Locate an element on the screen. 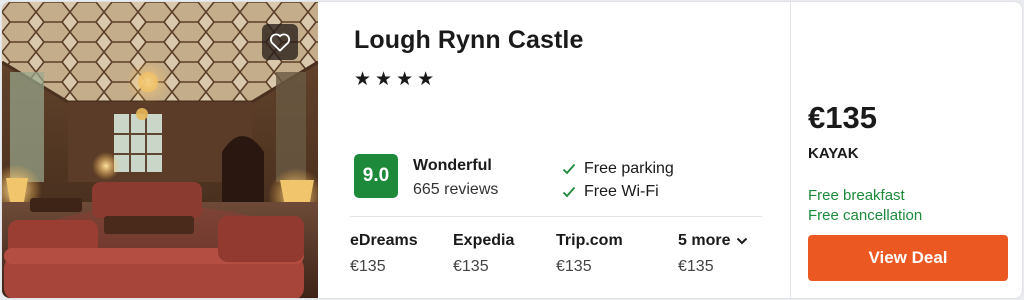  more-providers-label: 5 more is located at coordinates (704, 240).